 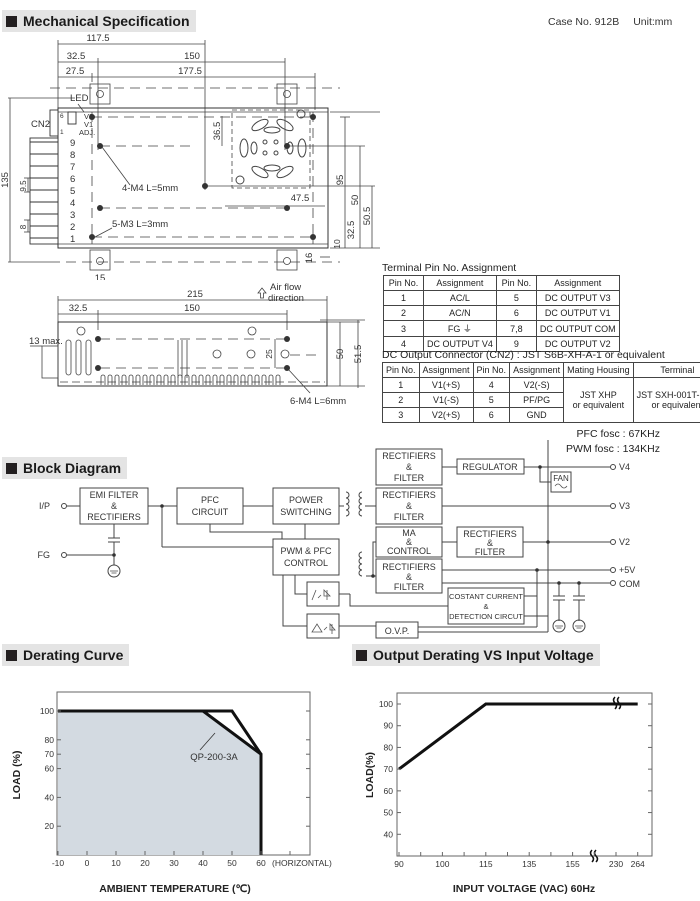 What do you see at coordinates (232, 863) in the screenshot?
I see `x-tick-label: 50` at bounding box center [232, 863].